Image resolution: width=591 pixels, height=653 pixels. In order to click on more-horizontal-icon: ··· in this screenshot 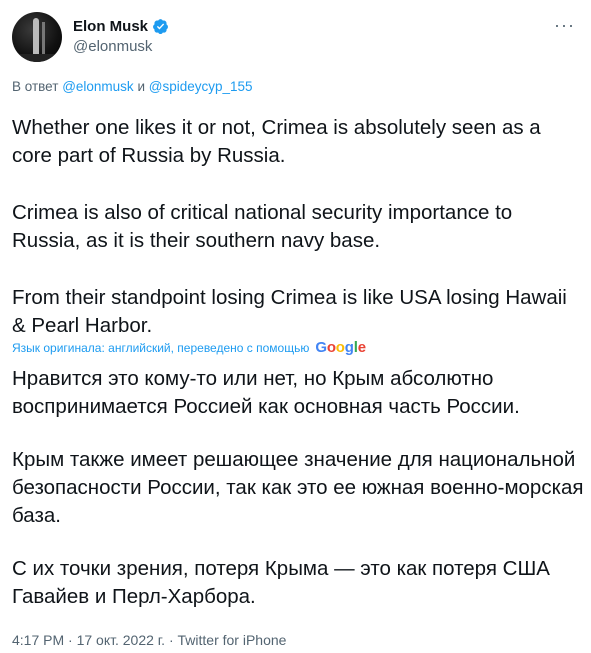, I will do `click(564, 25)`.